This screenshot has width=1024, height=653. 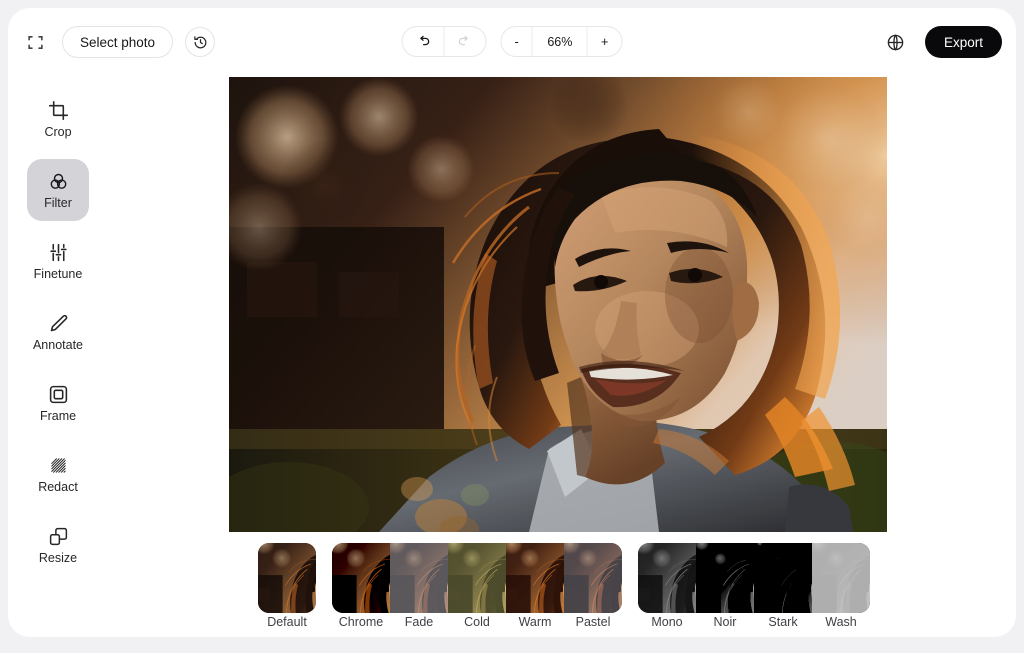 What do you see at coordinates (963, 42) in the screenshot?
I see `export-button: Export` at bounding box center [963, 42].